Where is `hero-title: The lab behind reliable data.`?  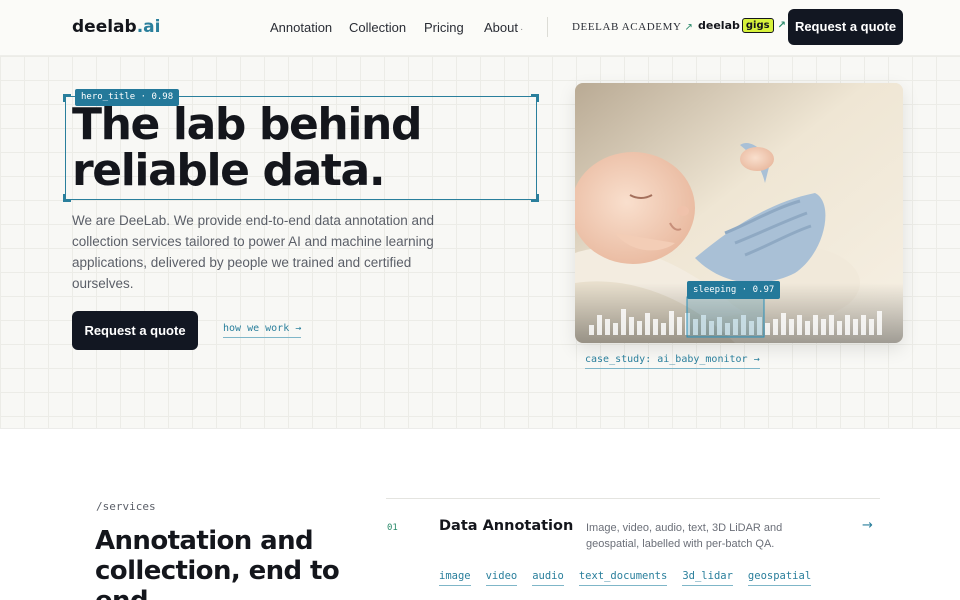 hero-title: The lab behind reliable data. is located at coordinates (247, 147).